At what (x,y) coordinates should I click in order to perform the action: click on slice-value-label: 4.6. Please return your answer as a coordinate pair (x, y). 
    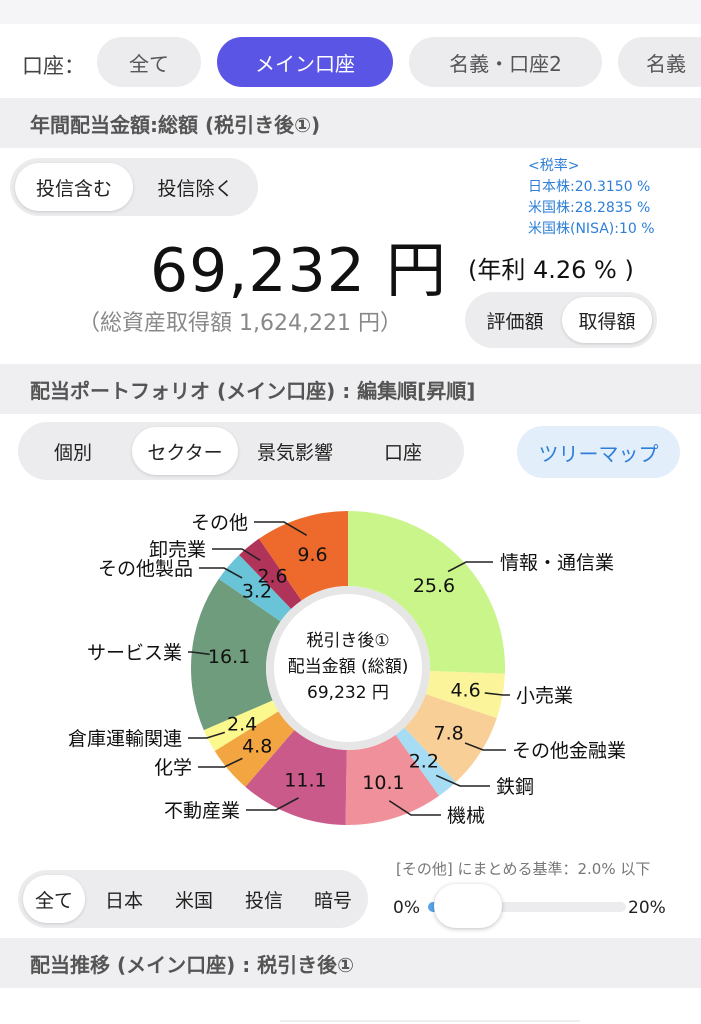
    Looking at the image, I should click on (465, 690).